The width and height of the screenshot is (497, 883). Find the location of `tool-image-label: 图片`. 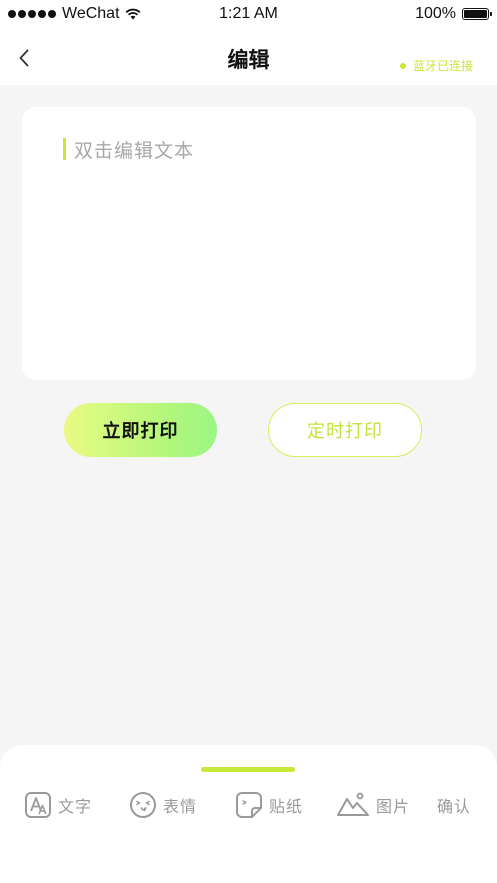

tool-image-label: 图片 is located at coordinates (393, 806).